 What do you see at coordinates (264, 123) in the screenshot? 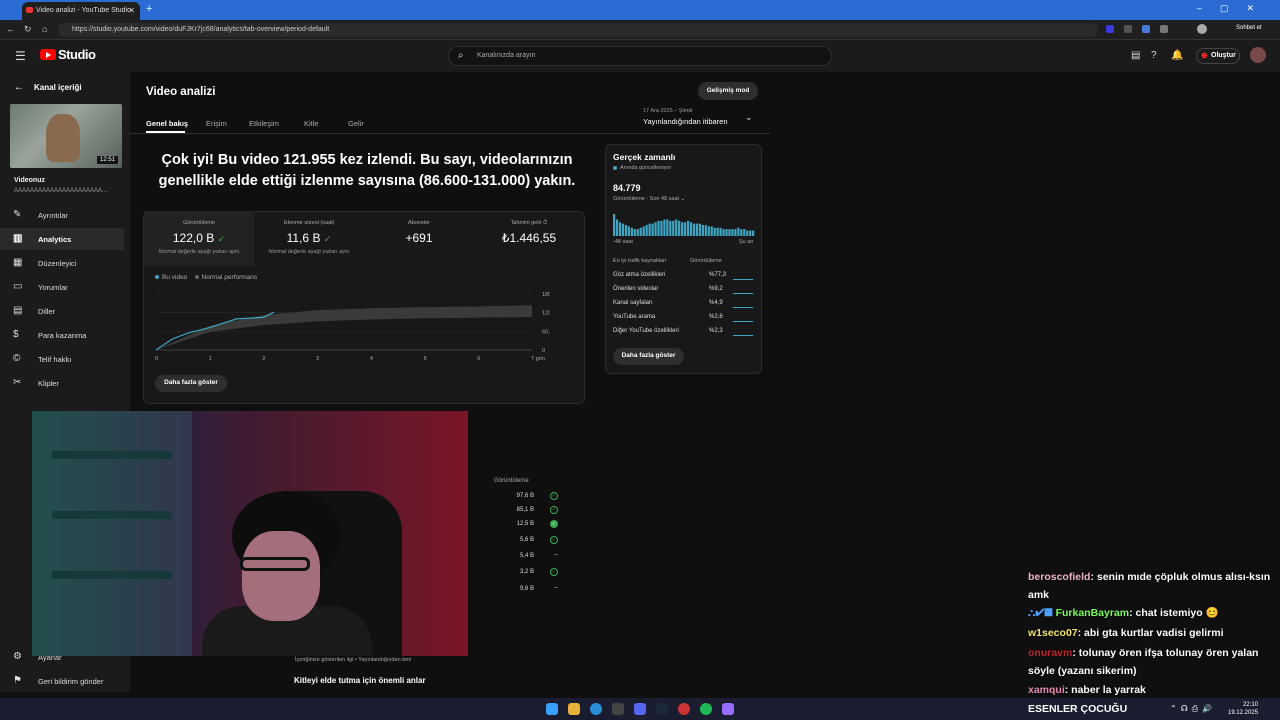
I see `tab-engagement: Etkileşim` at bounding box center [264, 123].